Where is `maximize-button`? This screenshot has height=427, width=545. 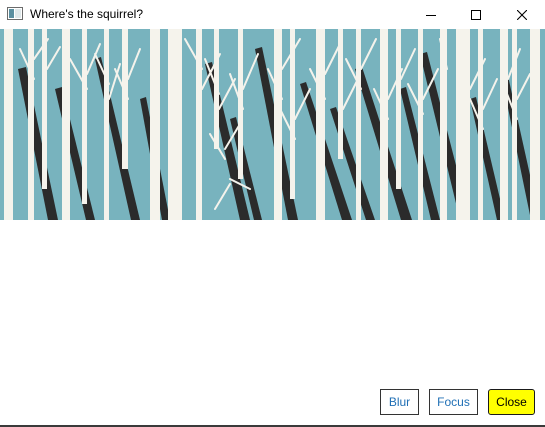 maximize-button is located at coordinates (476, 14).